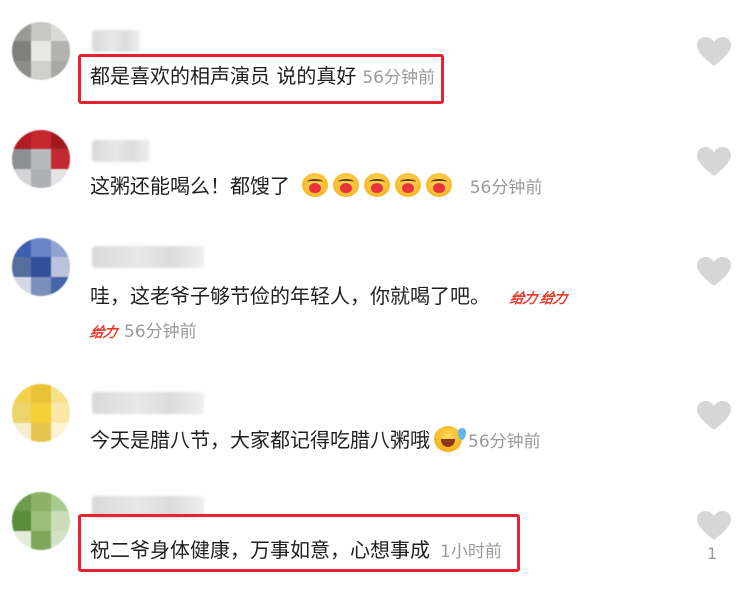 The width and height of the screenshot is (750, 589). Describe the element at coordinates (290, 296) in the screenshot. I see `comment-body: 哇，这老爷子够节俭的年轻人，你就喝了吧。` at that location.